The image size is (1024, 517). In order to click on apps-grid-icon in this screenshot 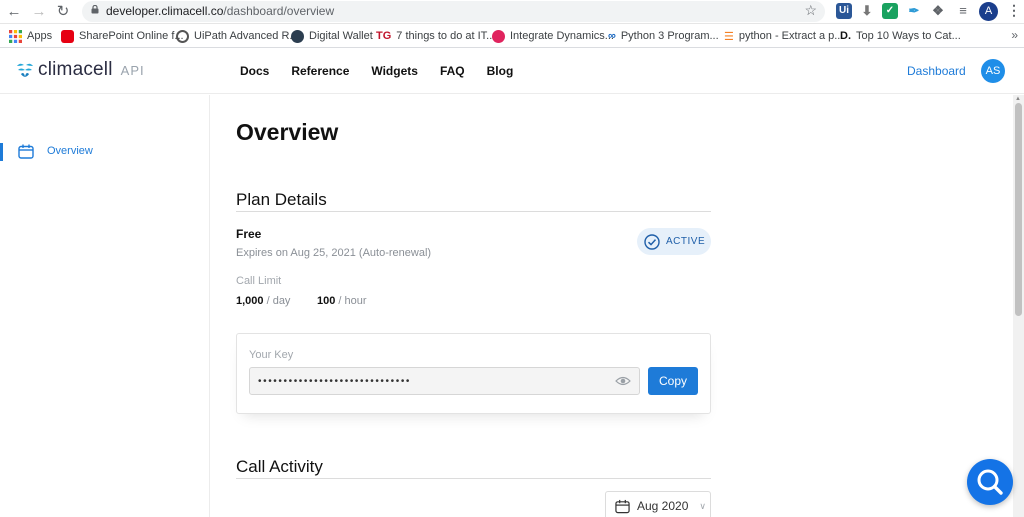, I will do `click(15, 36)`.